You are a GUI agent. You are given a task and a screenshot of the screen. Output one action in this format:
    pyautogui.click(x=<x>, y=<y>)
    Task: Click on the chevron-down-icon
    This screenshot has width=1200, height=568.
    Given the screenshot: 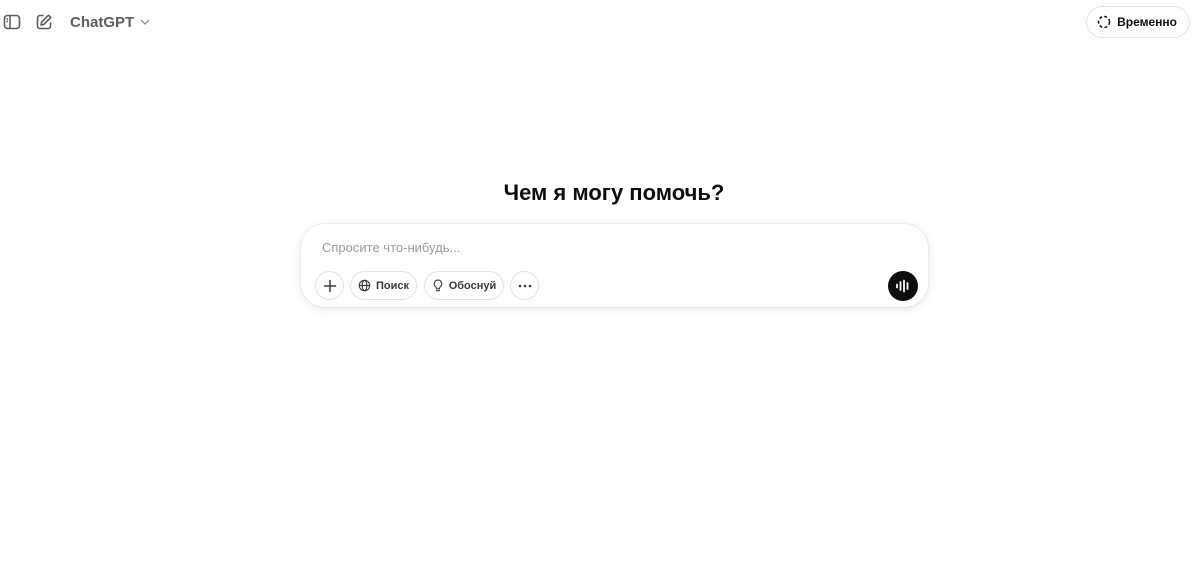 What is the action you would take?
    pyautogui.click(x=145, y=22)
    